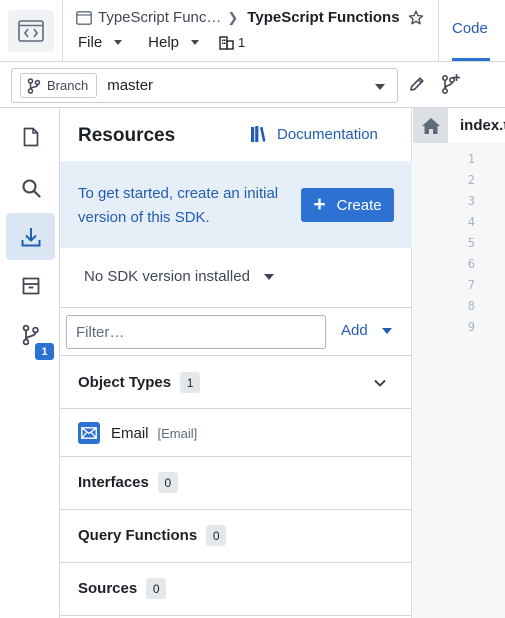 The width and height of the screenshot is (505, 618). Describe the element at coordinates (204, 85) in the screenshot. I see `branch-selector: Branch master` at that location.